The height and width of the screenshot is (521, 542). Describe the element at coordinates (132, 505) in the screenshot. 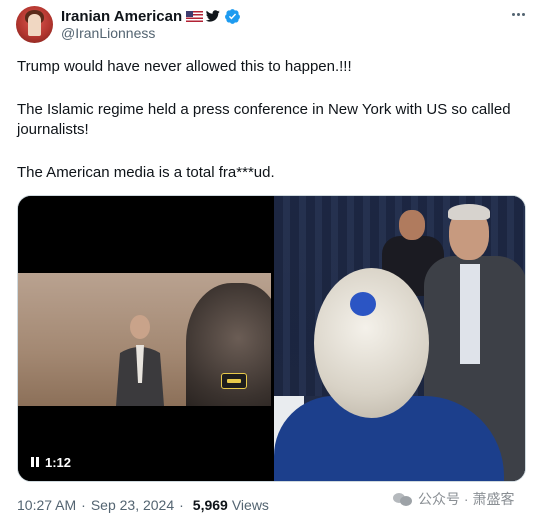

I see `tweet-date: Sep 23, 2024` at that location.